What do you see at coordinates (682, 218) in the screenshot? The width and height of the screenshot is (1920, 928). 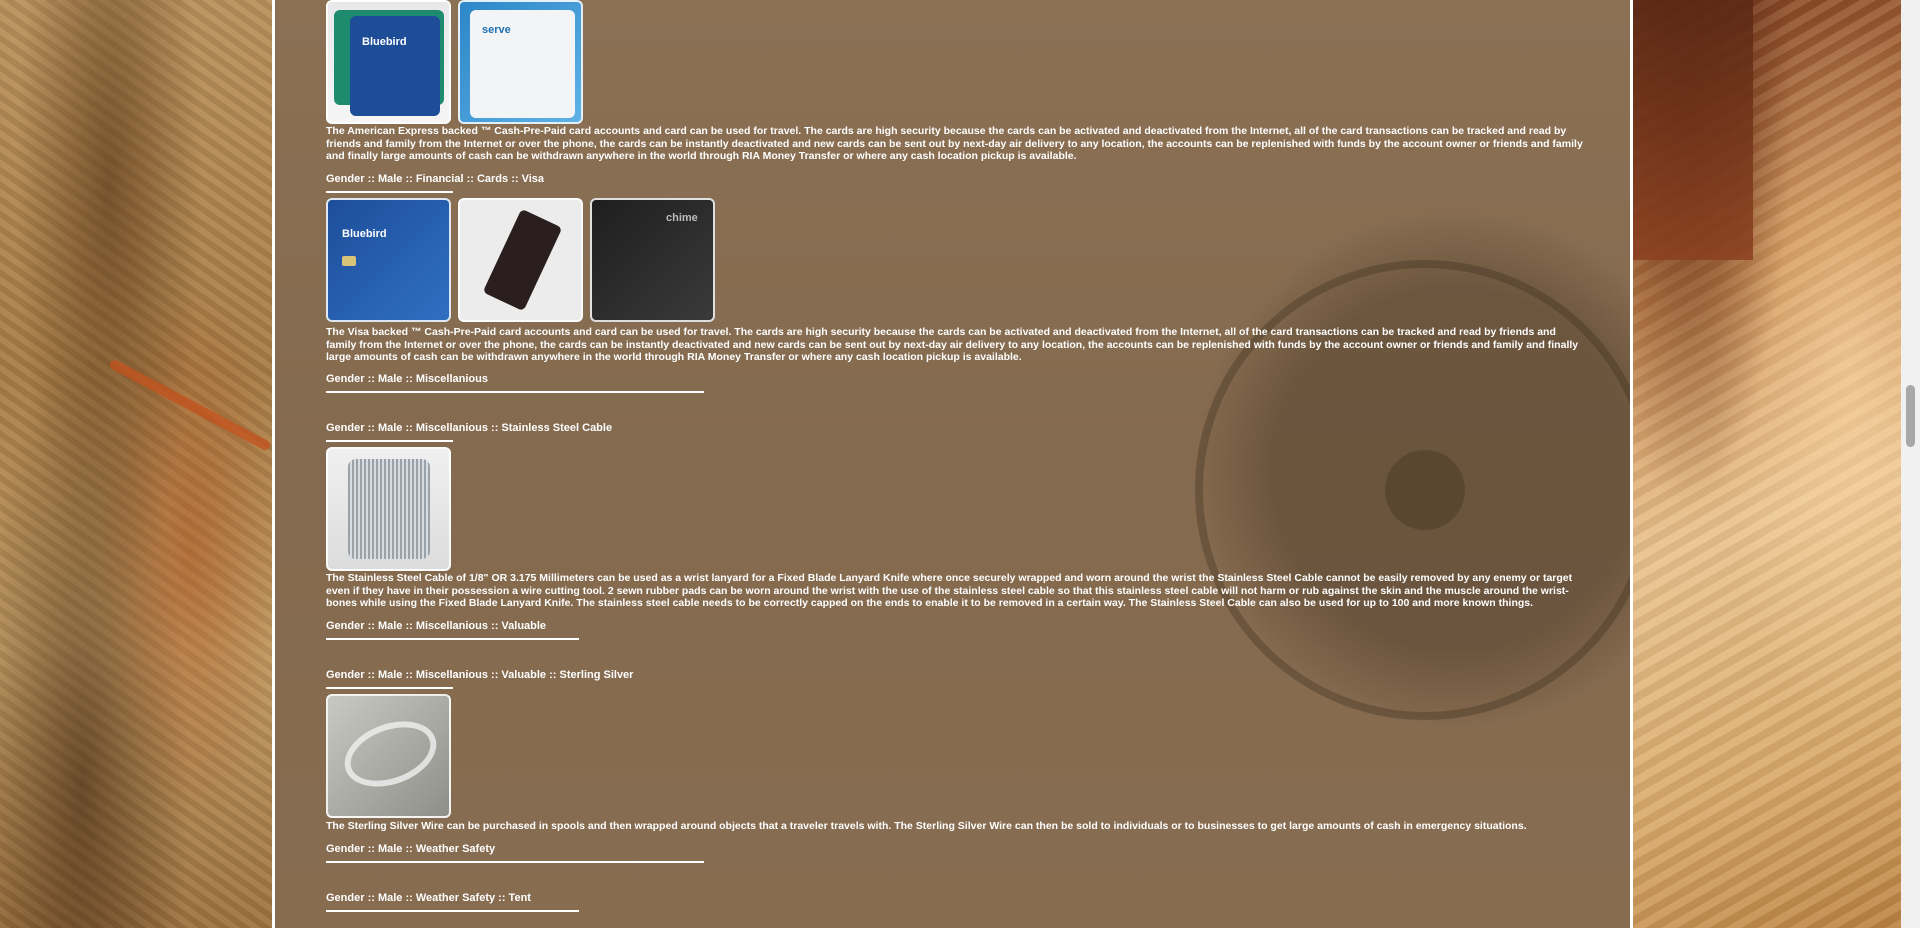 I see `card-brand-label: chime` at bounding box center [682, 218].